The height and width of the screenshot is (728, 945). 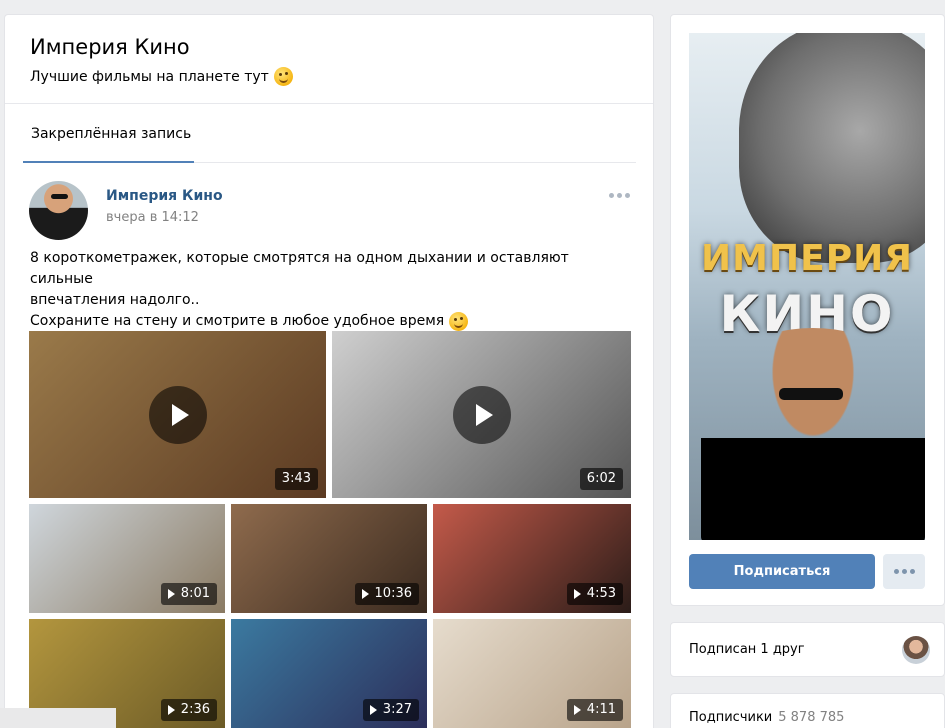 What do you see at coordinates (532, 558) in the screenshot?
I see `video-thumbnail: 4:53` at bounding box center [532, 558].